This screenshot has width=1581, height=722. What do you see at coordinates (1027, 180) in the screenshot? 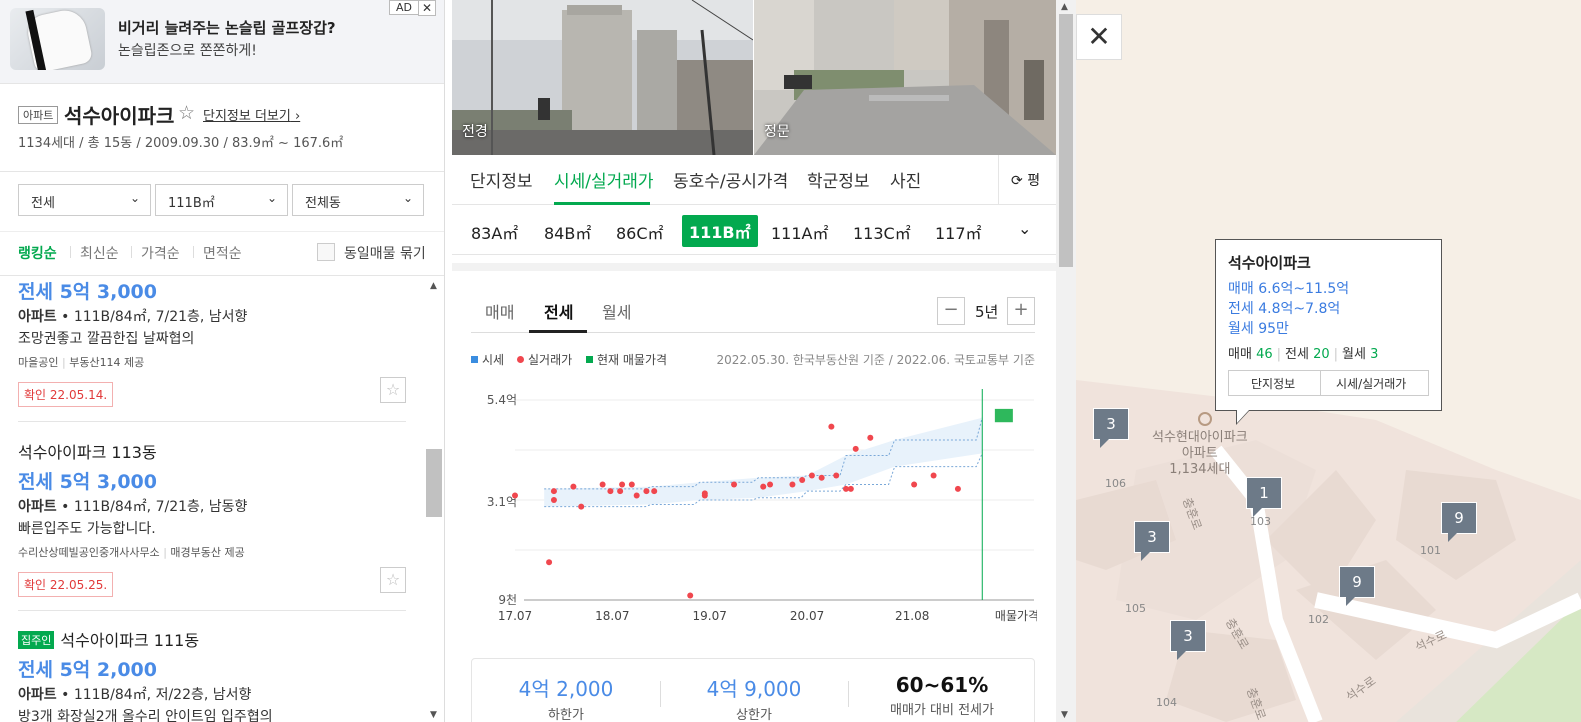
I see `unit-toggle-button: ⟳ 평` at bounding box center [1027, 180].